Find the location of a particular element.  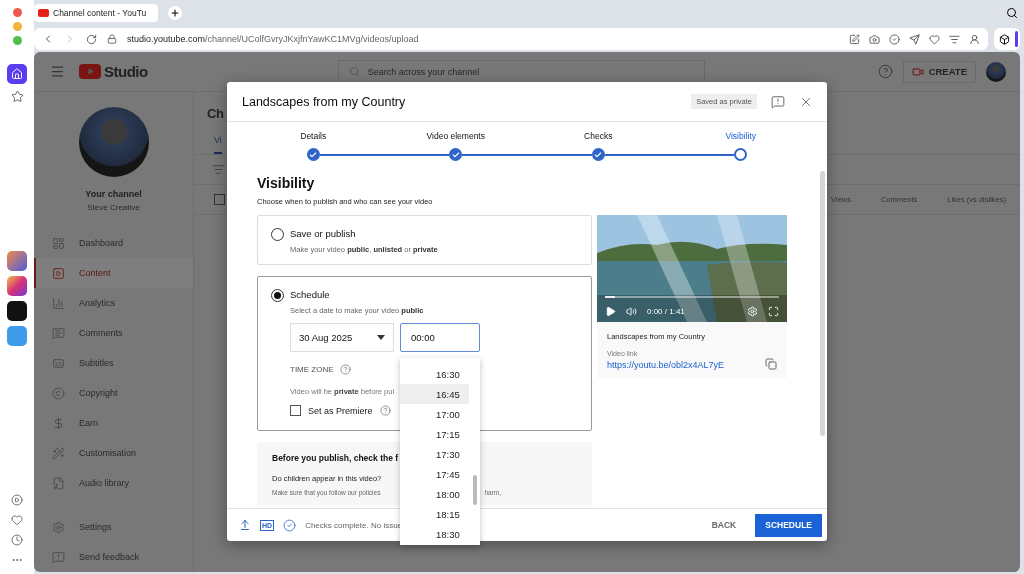

nav-item: Analytics is located at coordinates (113, 303).